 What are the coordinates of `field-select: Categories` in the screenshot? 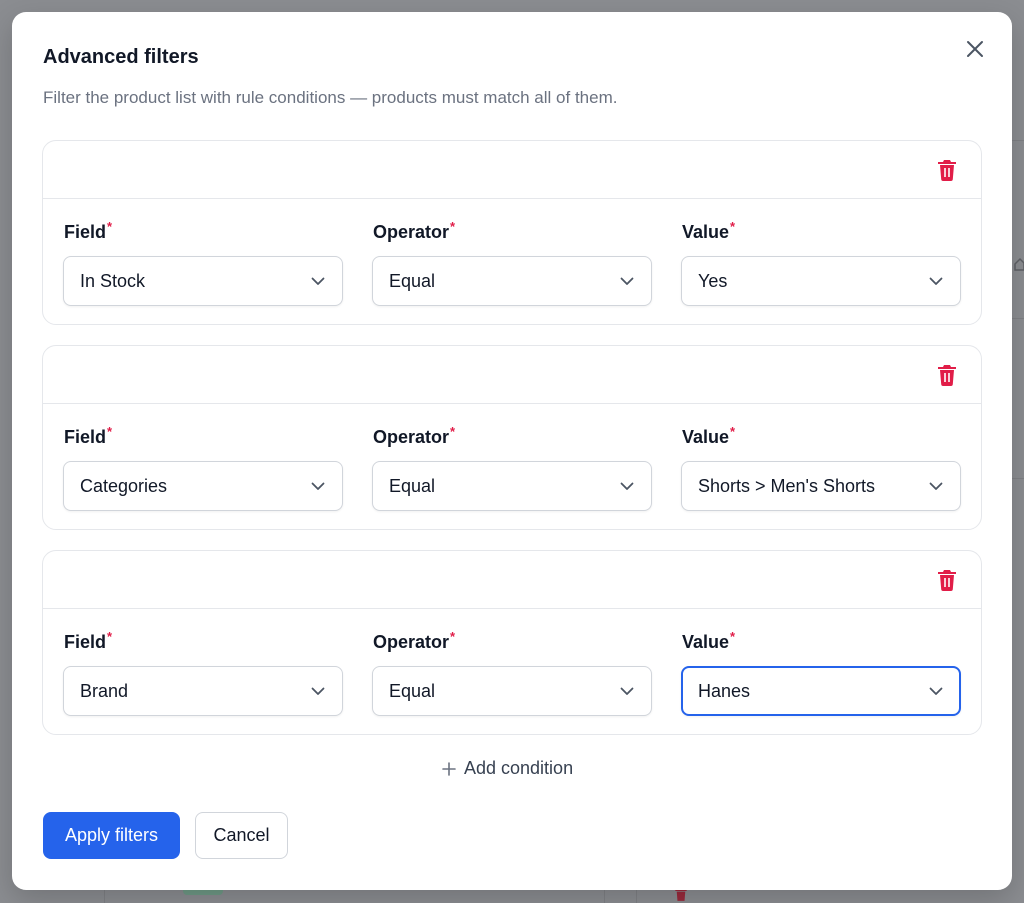 It's located at (203, 486).